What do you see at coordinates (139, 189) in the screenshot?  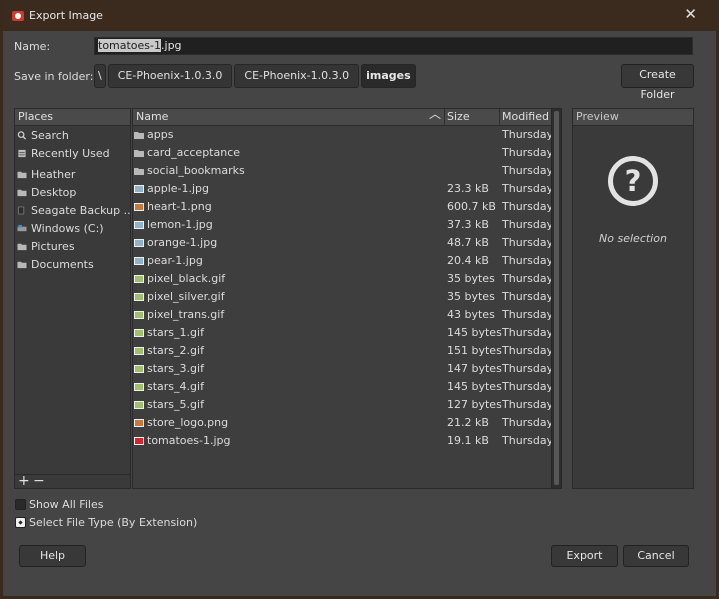 I see `image-file-icon` at bounding box center [139, 189].